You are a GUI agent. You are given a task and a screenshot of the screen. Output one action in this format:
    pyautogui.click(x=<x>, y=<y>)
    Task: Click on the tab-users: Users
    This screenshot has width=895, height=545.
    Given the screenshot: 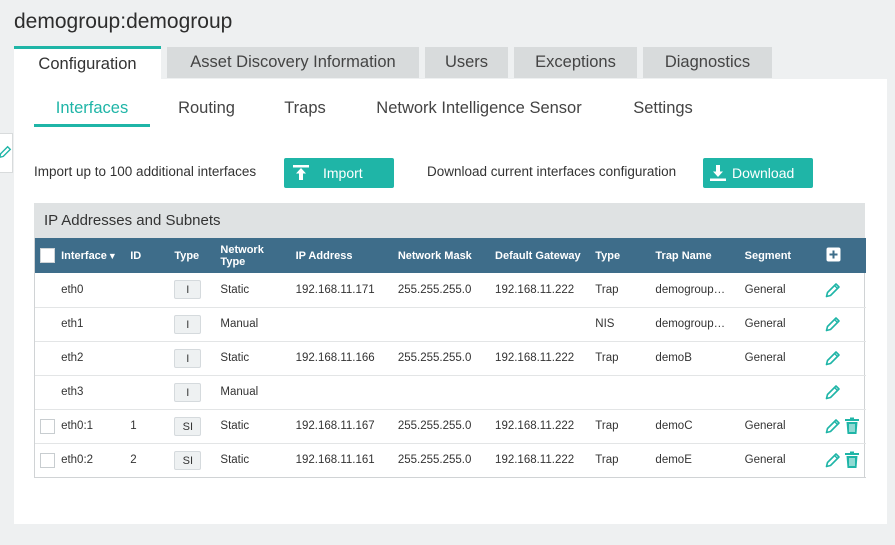 What is the action you would take?
    pyautogui.click(x=466, y=62)
    